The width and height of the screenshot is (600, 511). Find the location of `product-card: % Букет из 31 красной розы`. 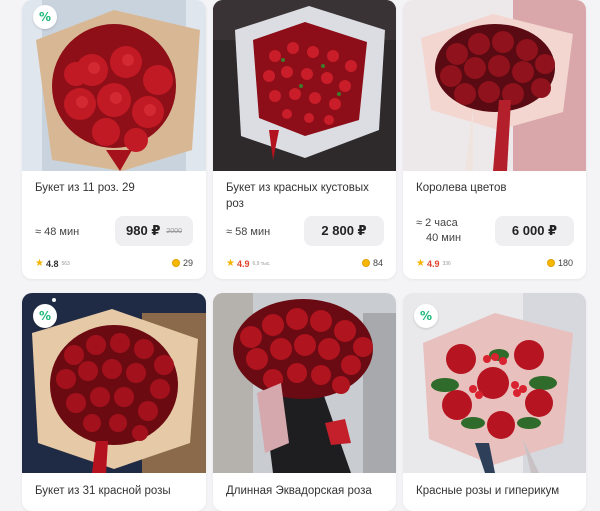

product-card: % Букет из 31 красной розы is located at coordinates (114, 402).